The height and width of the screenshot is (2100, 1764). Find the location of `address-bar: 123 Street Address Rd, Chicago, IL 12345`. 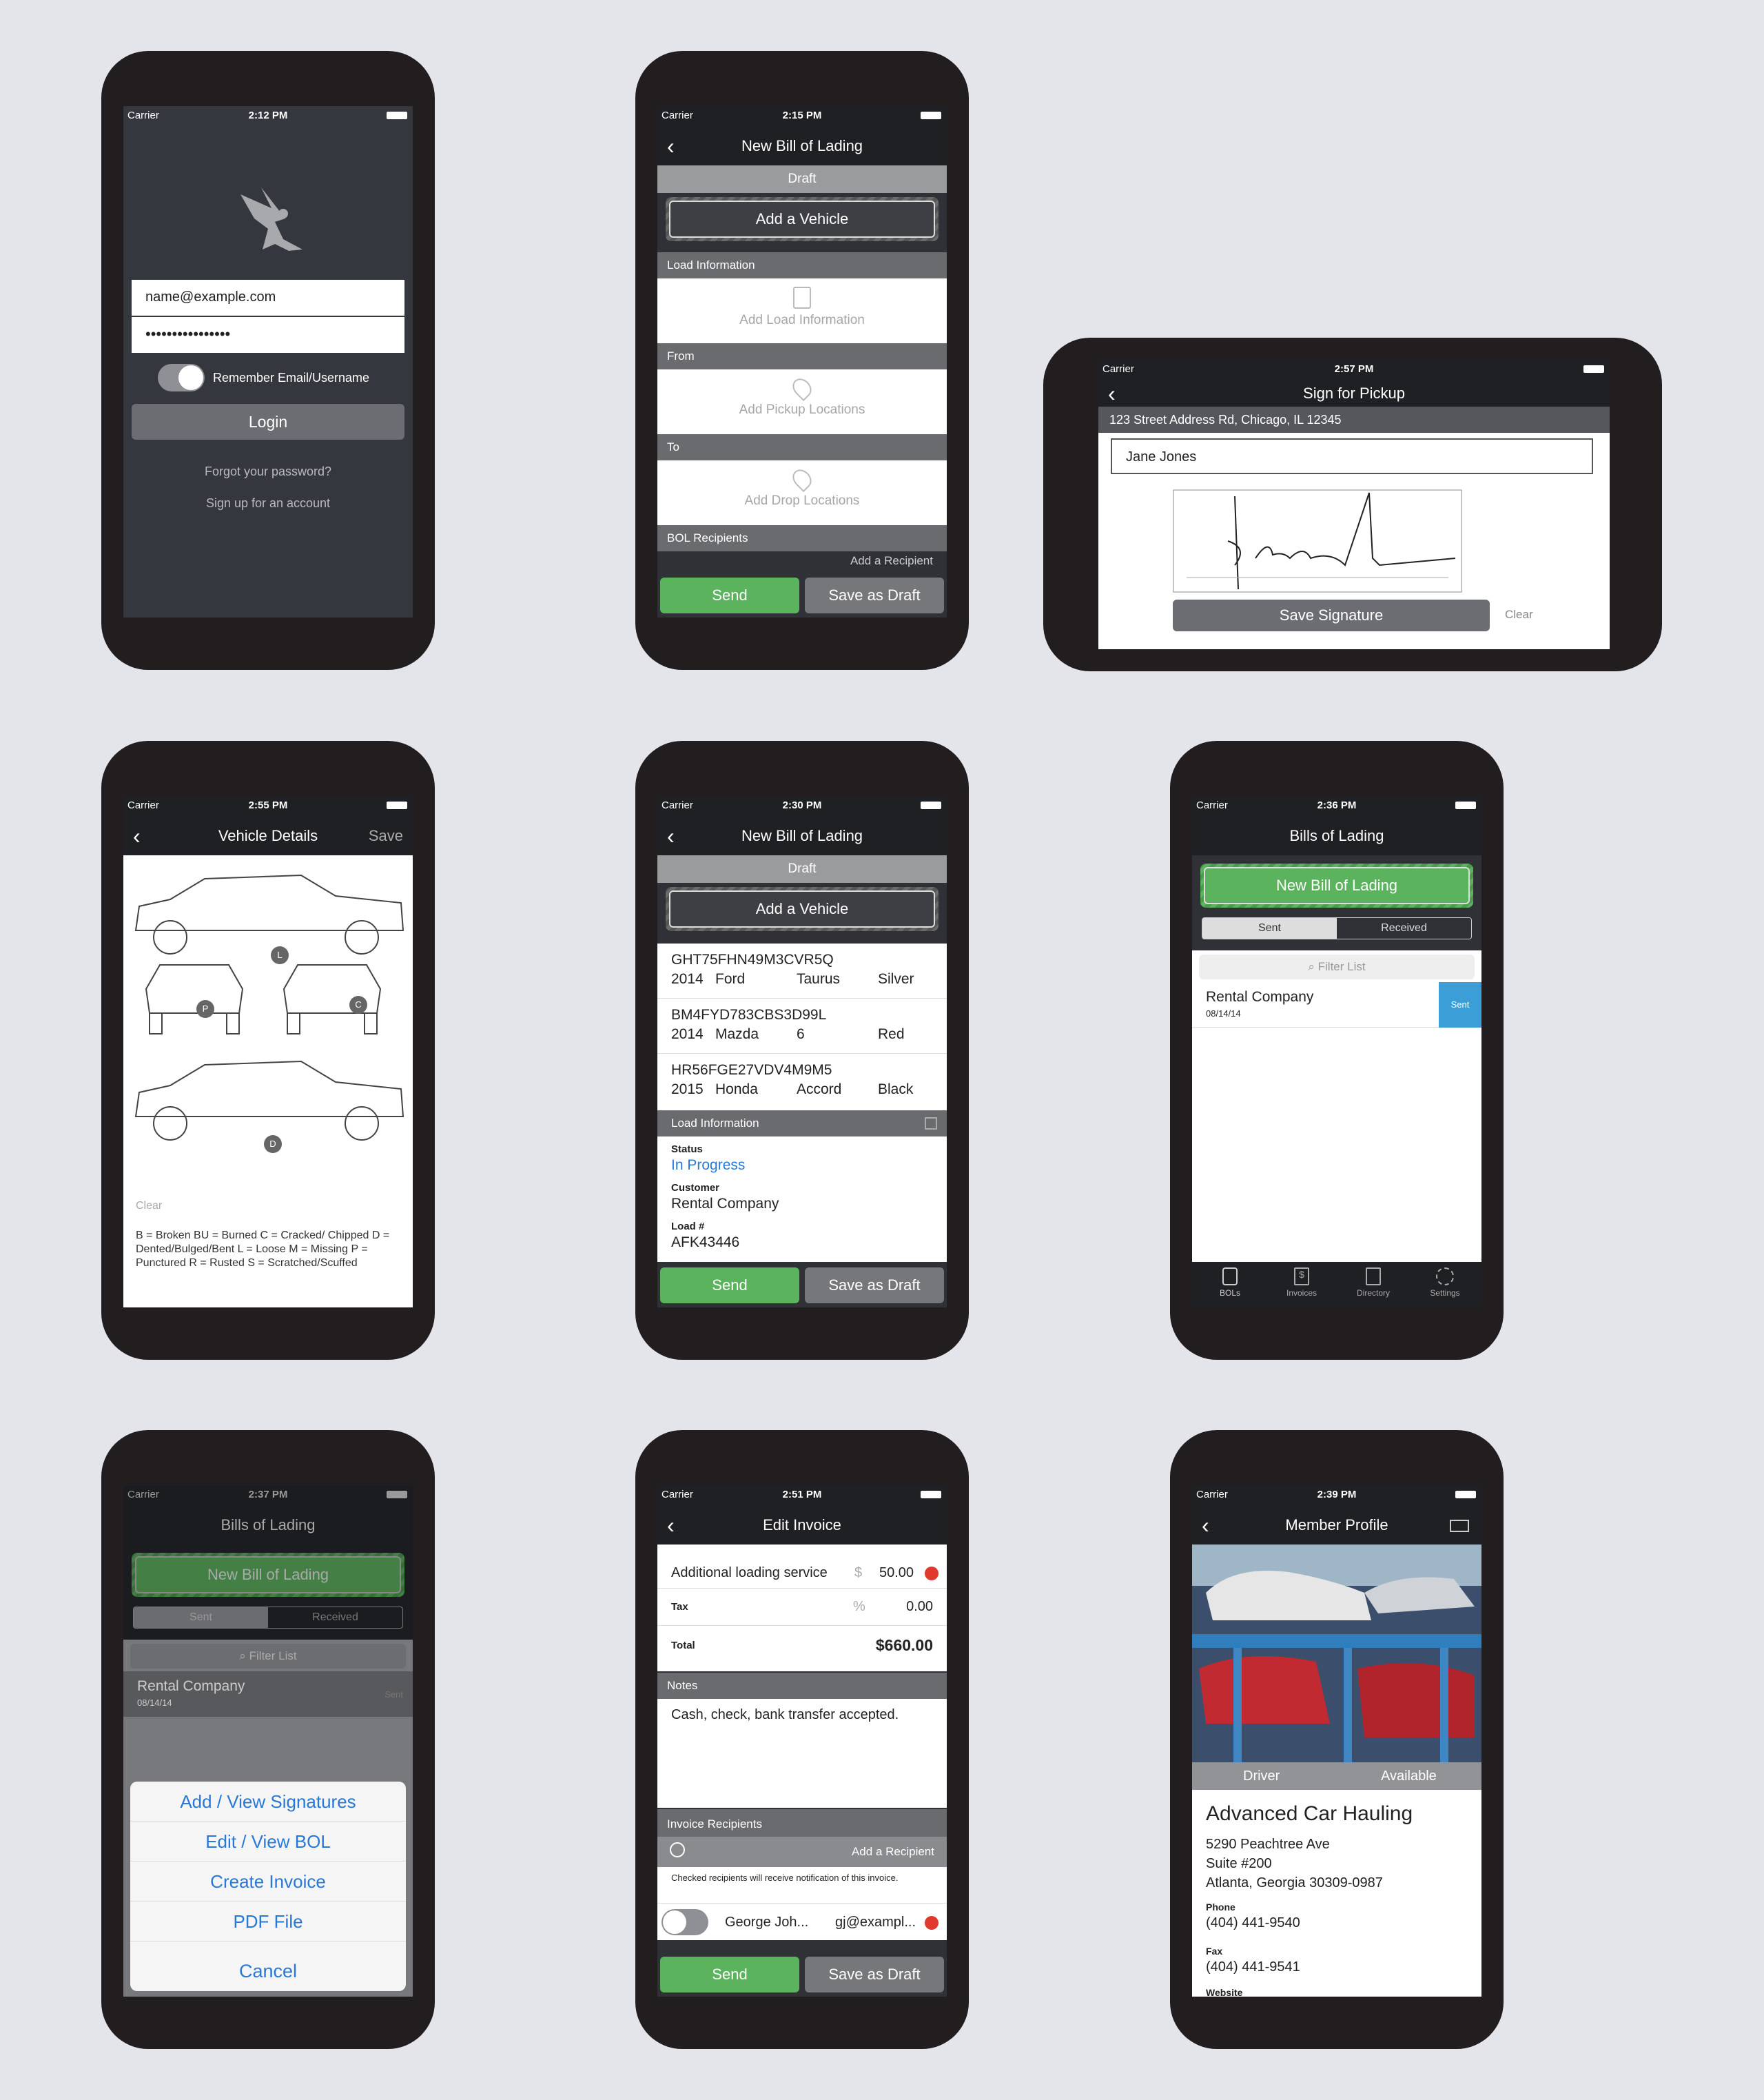

address-bar: 123 Street Address Rd, Chicago, IL 12345 is located at coordinates (1354, 420).